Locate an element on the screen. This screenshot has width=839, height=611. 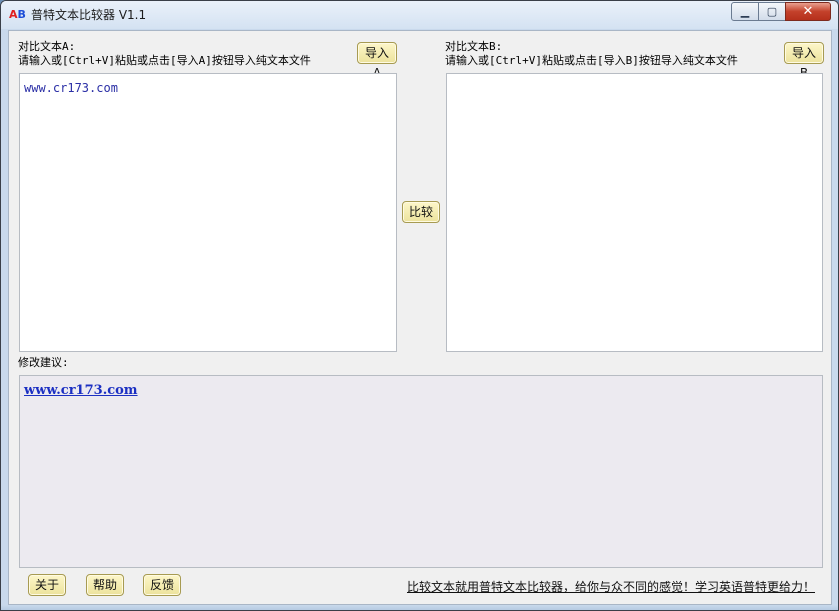
feedback-button: 反馈 is located at coordinates (162, 585).